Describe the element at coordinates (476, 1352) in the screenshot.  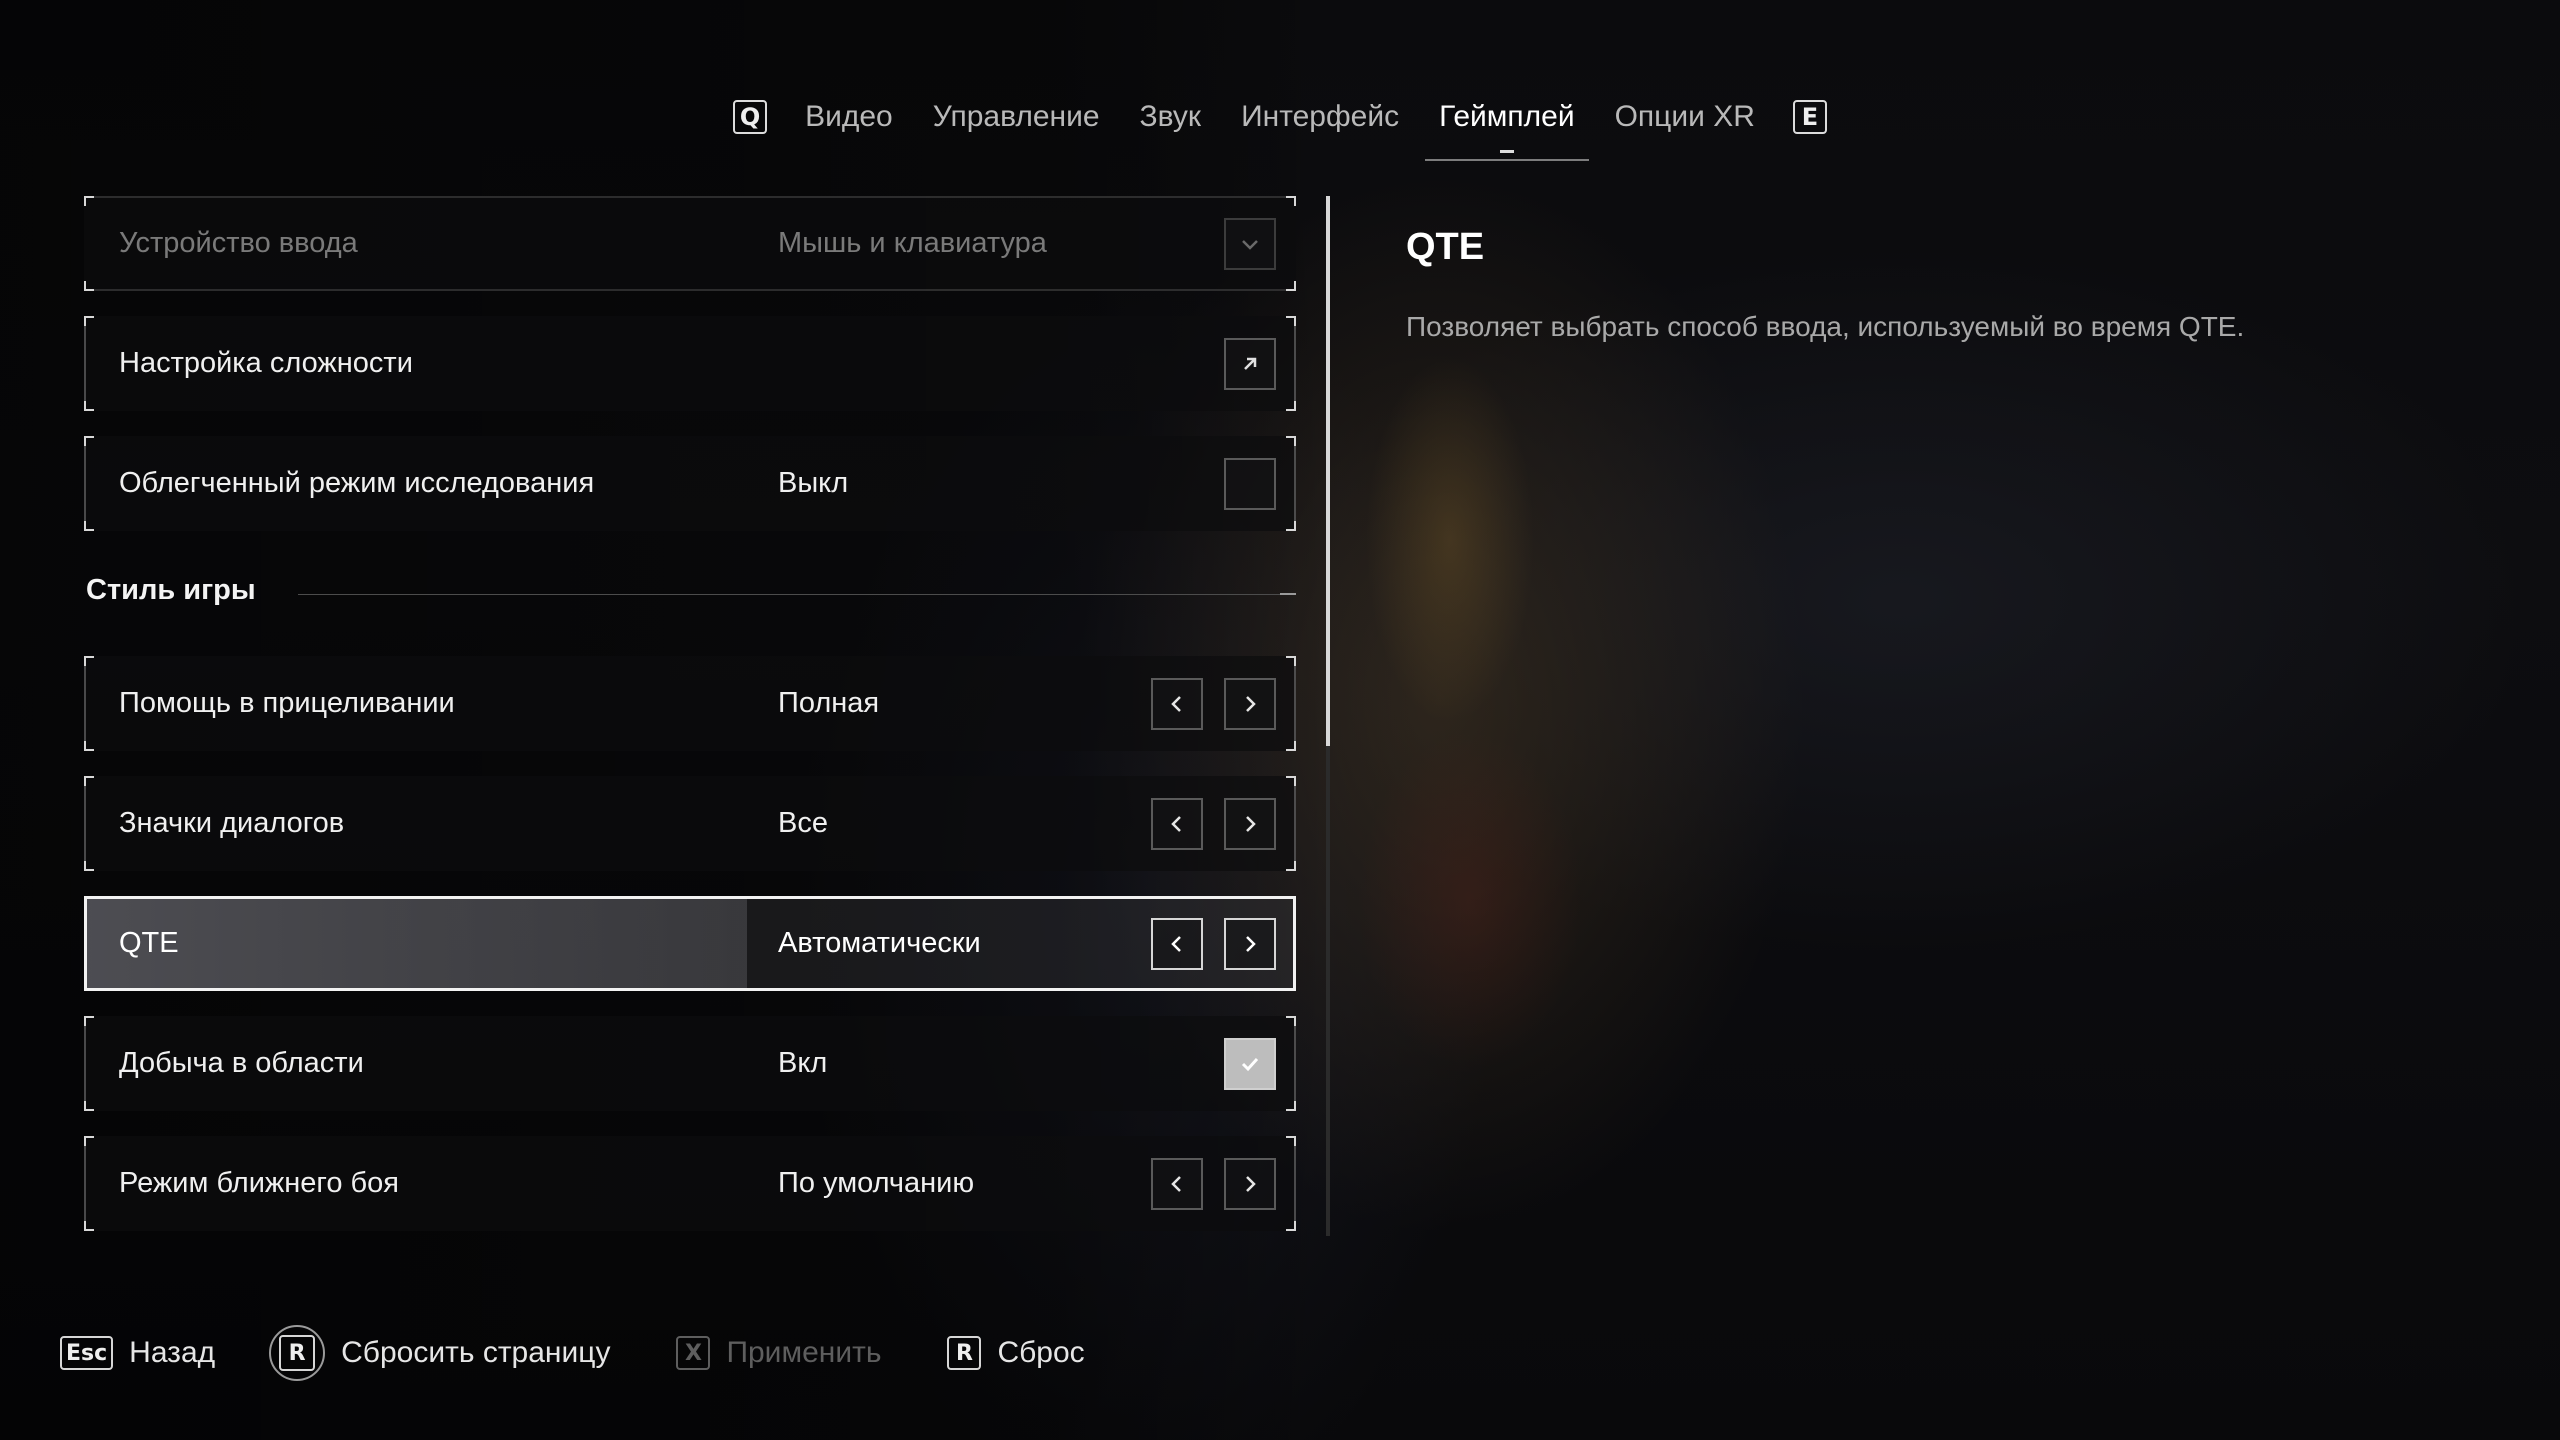
I see `reset-page-label: Сбросить страницу` at that location.